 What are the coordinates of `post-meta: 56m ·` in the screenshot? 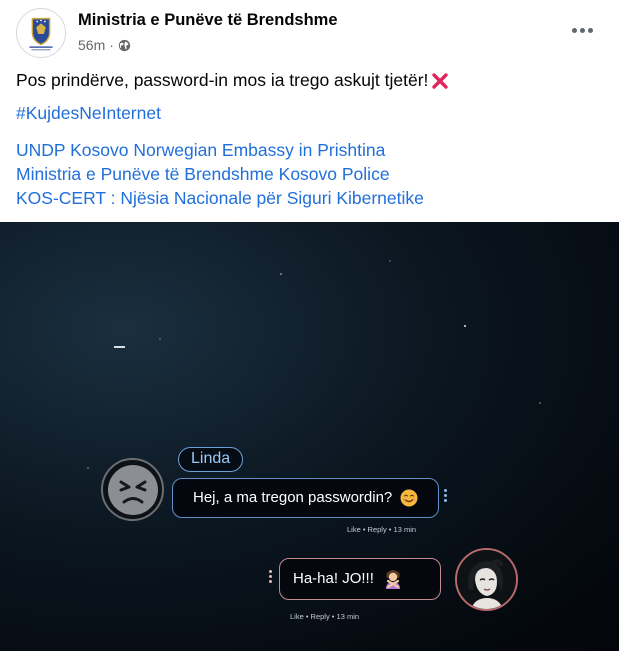 It's located at (104, 45).